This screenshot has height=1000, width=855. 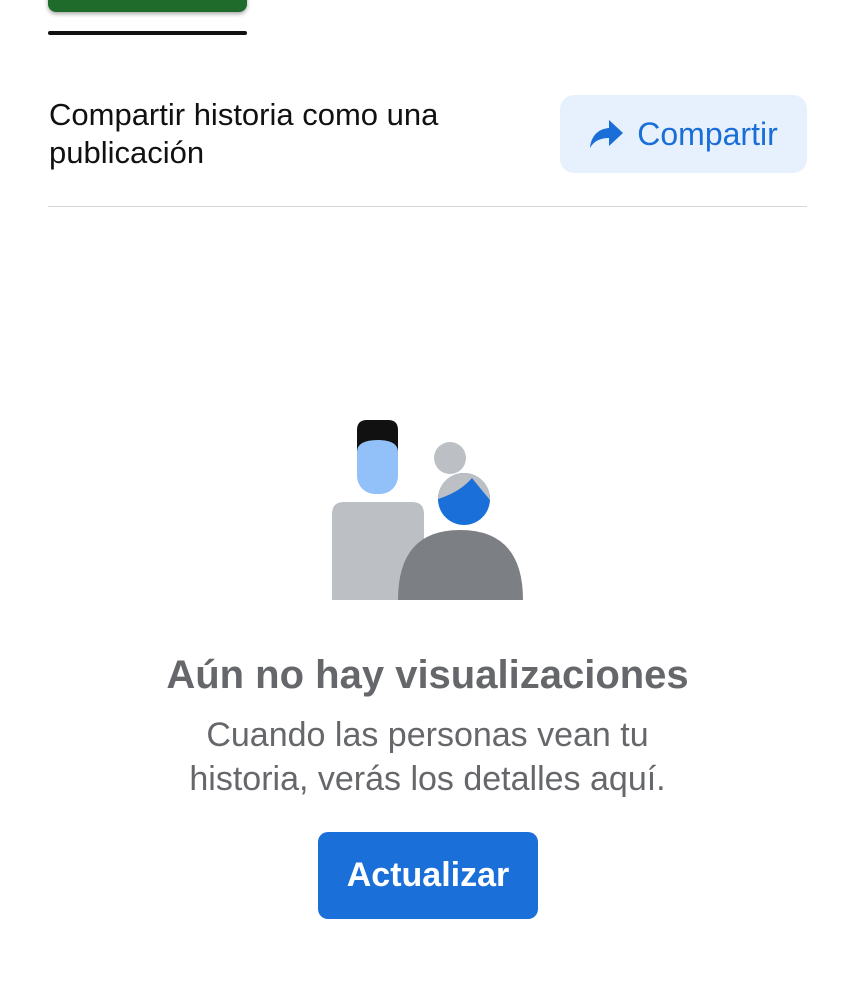 What do you see at coordinates (147, 33) in the screenshot?
I see `selected-story-indicator` at bounding box center [147, 33].